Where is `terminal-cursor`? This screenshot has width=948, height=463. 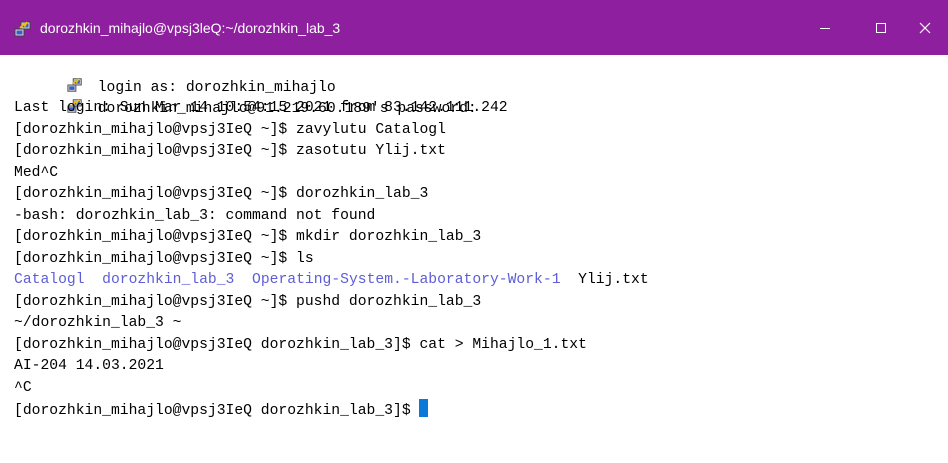 terminal-cursor is located at coordinates (424, 408).